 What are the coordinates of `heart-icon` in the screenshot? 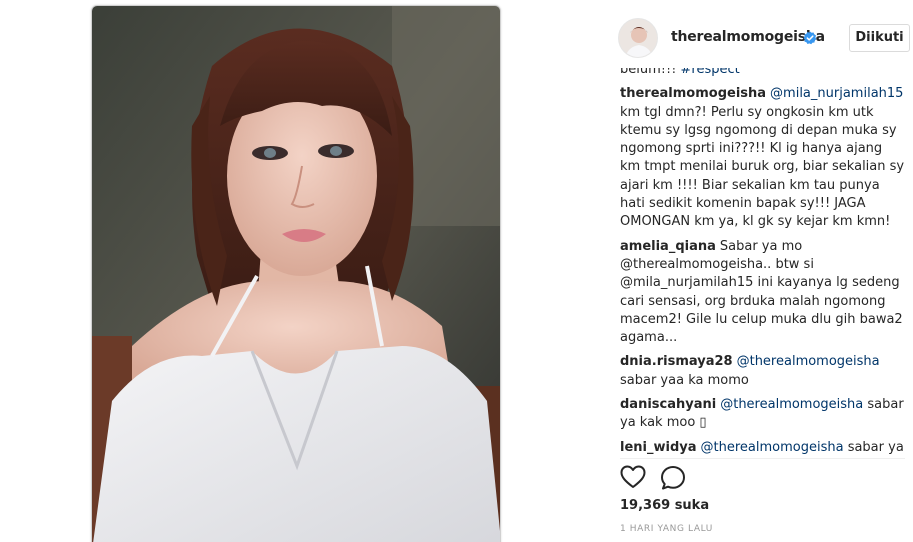 It's located at (633, 477).